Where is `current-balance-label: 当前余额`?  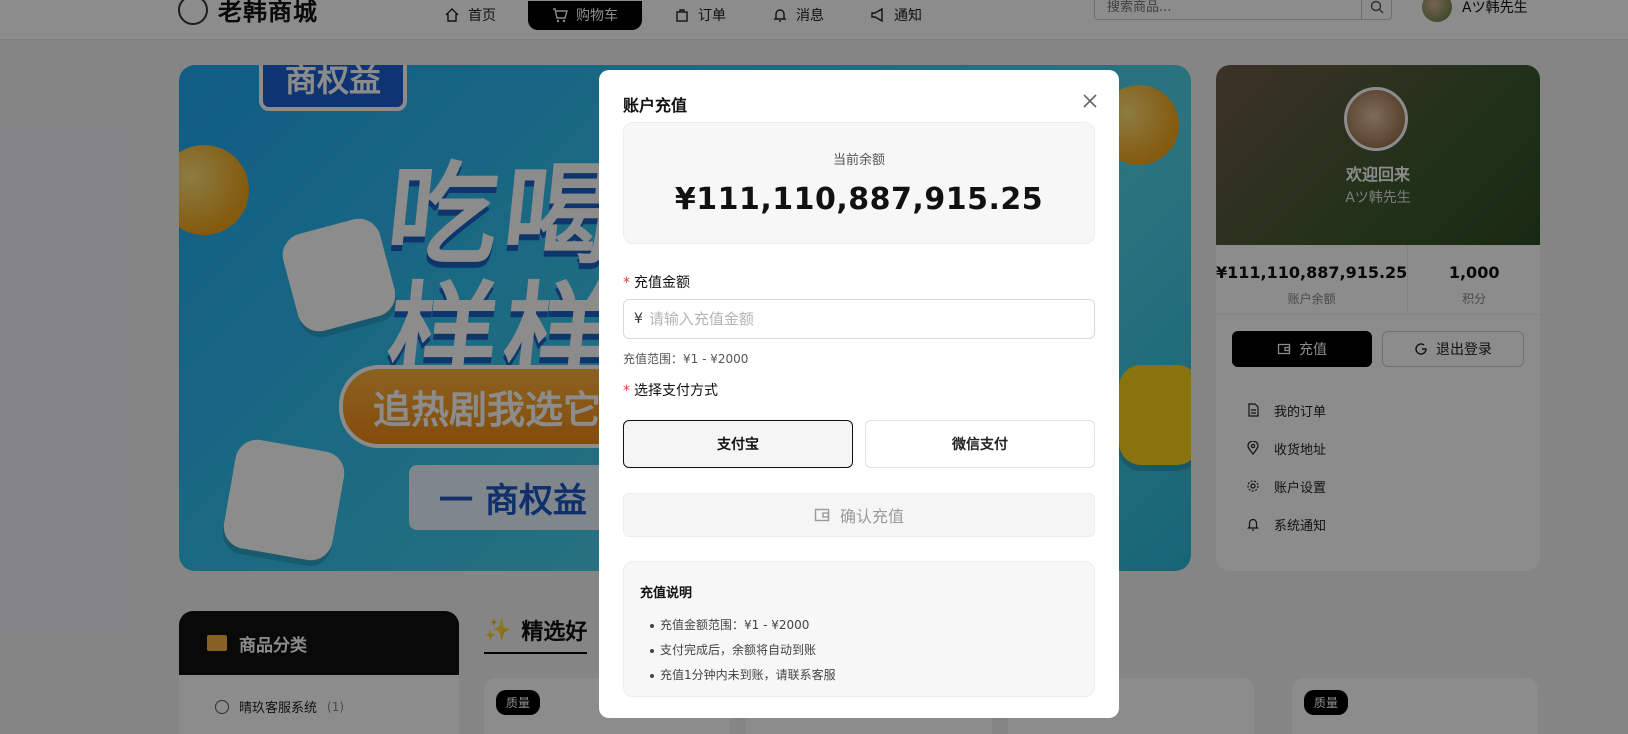
current-balance-label: 当前余额 is located at coordinates (858, 160).